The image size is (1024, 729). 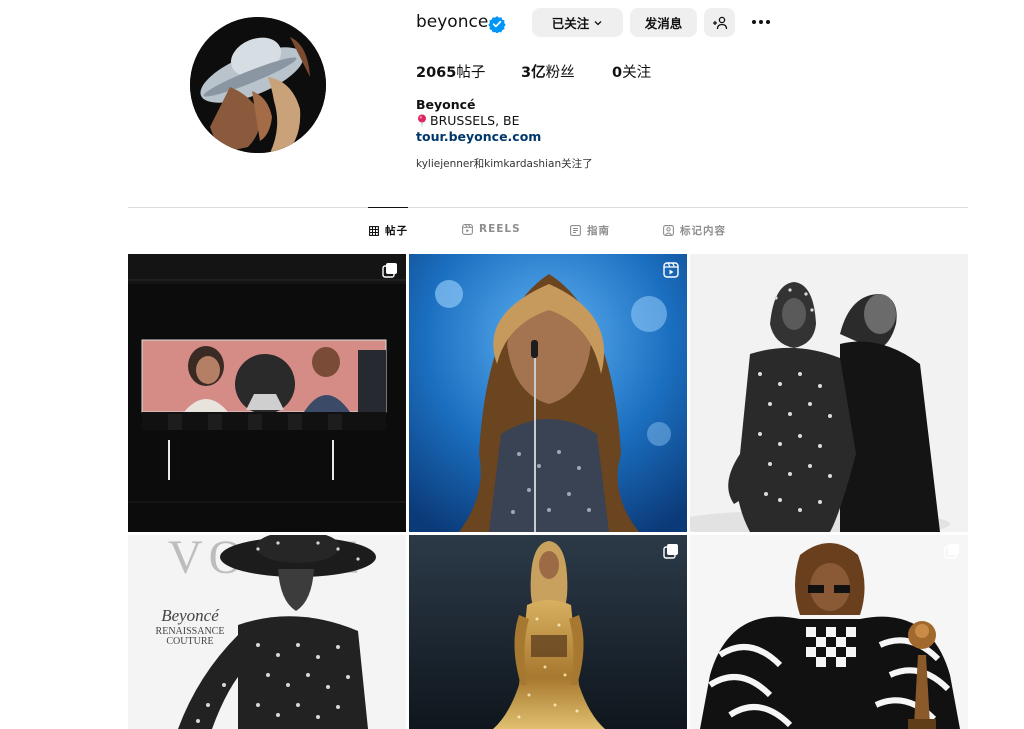 I want to click on cover-line-2: COUTURE, so click(x=189, y=641).